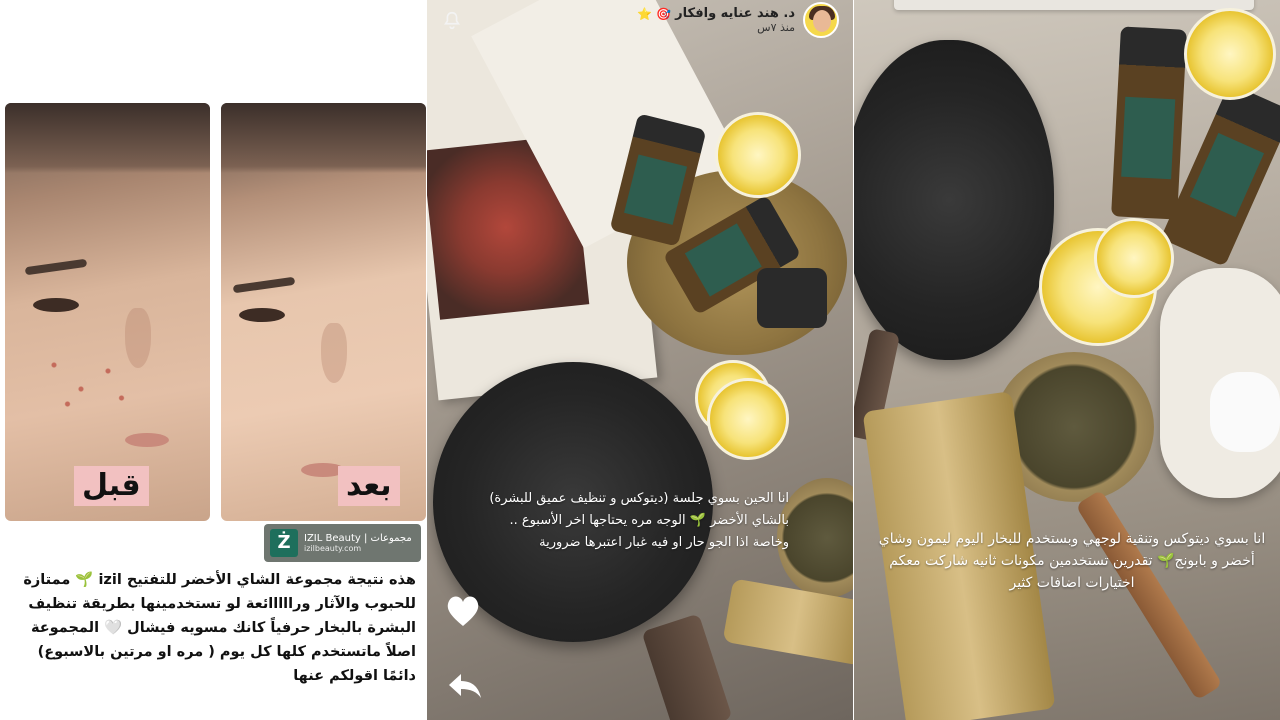  I want to click on link-sticker: Ż IZIL Beauty | مجموعات izilbeauty.com, so click(342, 543).